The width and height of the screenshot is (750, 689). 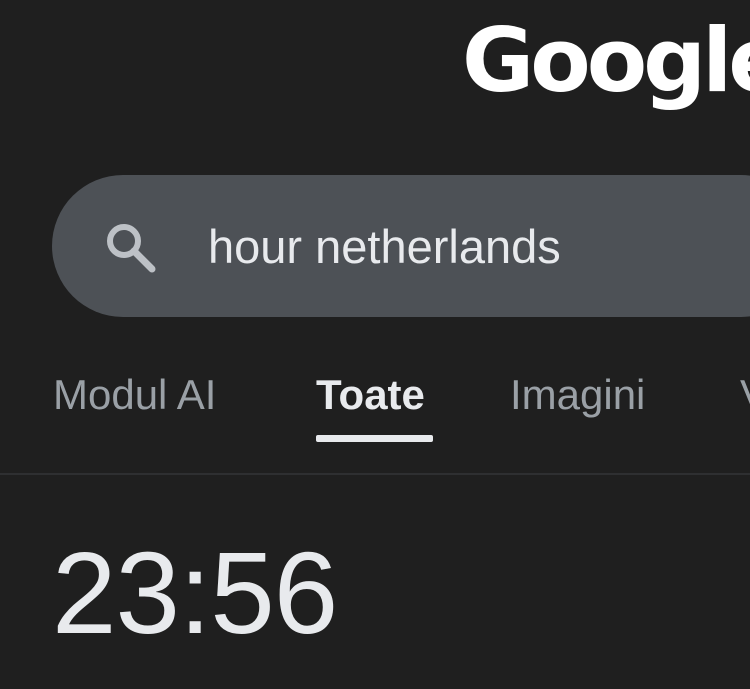 I want to click on tab-next-partial: V, so click(x=745, y=395).